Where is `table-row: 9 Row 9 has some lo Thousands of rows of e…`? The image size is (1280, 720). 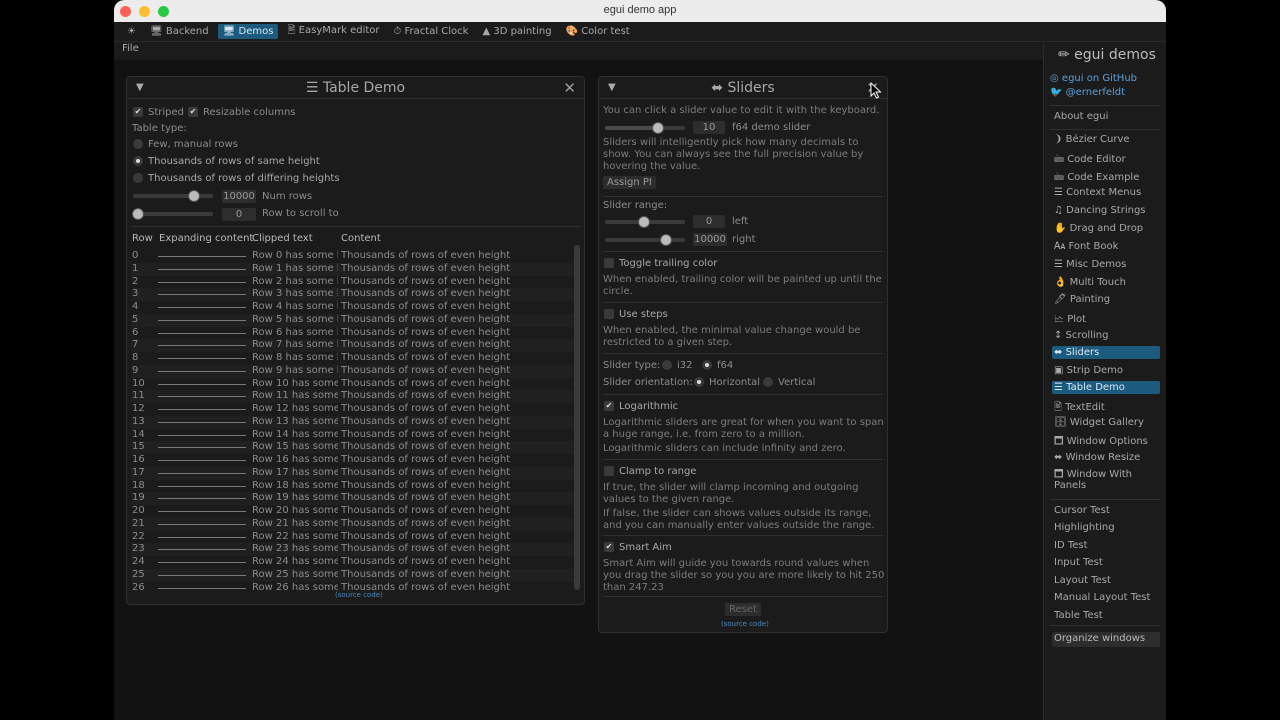
table-row: 9 Row 9 has some lo Thousands of rows of e… is located at coordinates (353, 371).